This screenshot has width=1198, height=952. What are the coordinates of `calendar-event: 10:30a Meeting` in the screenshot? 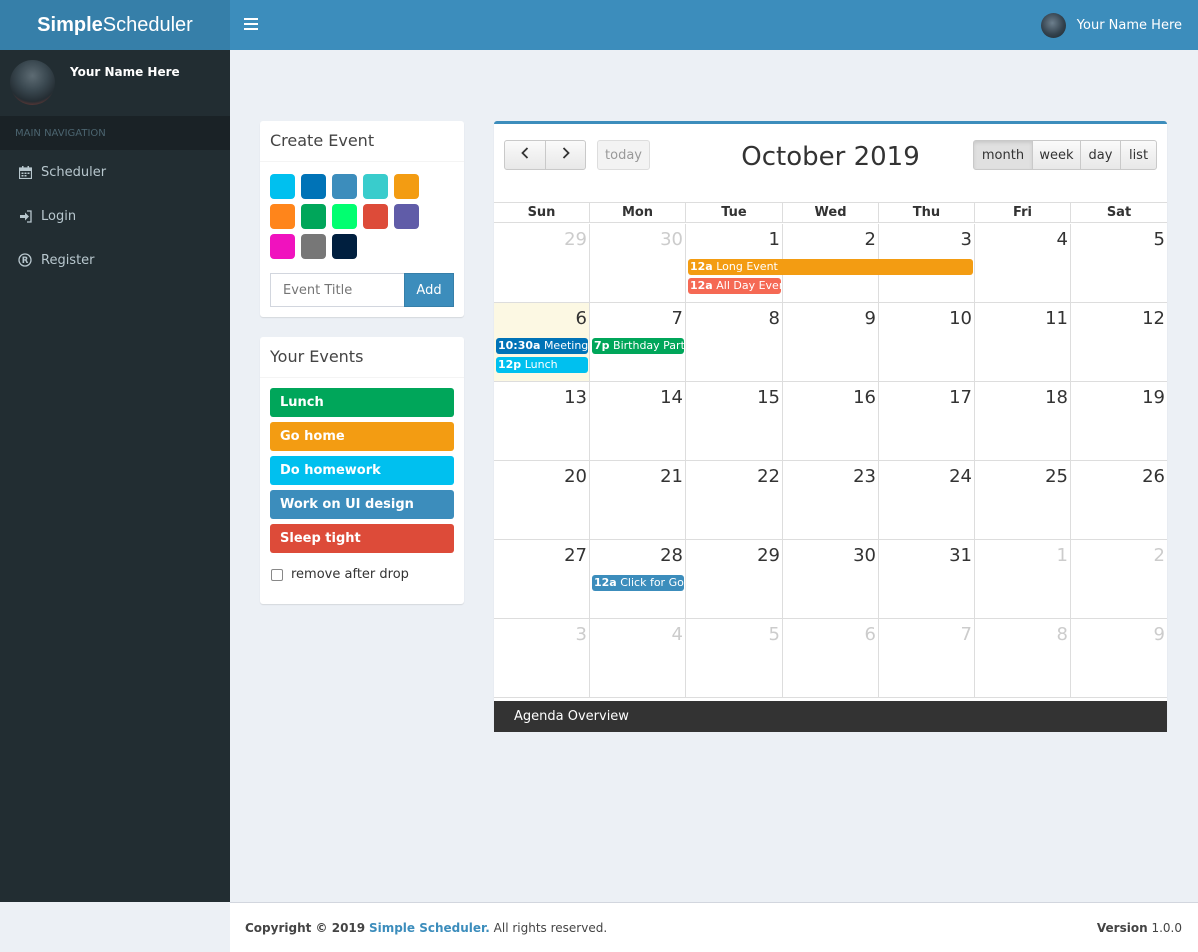 It's located at (542, 346).